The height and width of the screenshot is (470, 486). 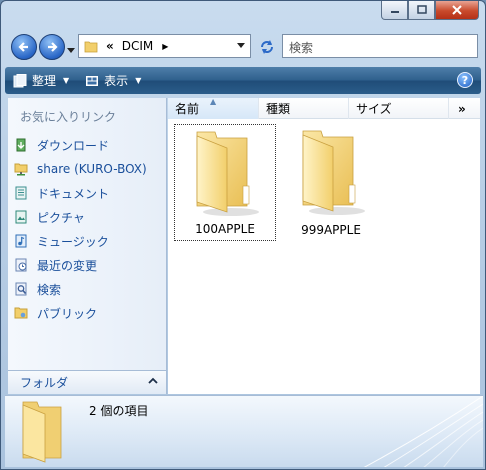 What do you see at coordinates (213, 108) in the screenshot?
I see `column-name: 名前 ▲` at bounding box center [213, 108].